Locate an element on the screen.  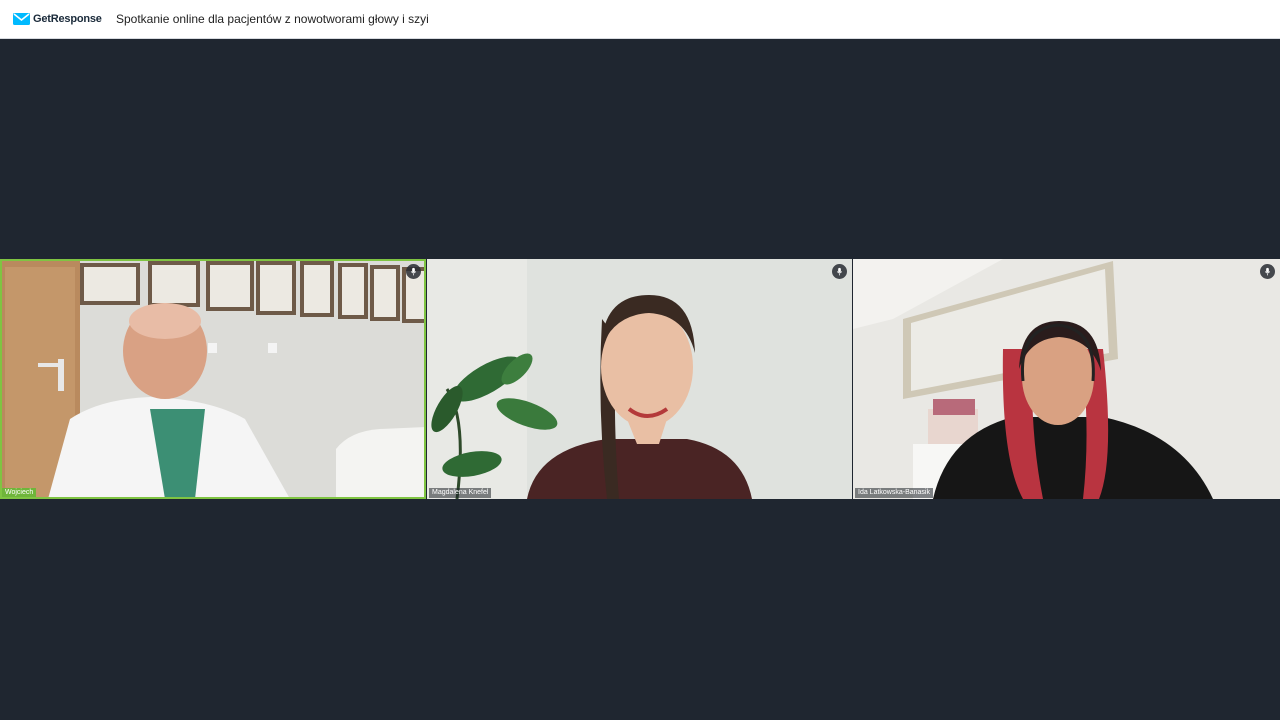
envelope-icon is located at coordinates (21, 19).